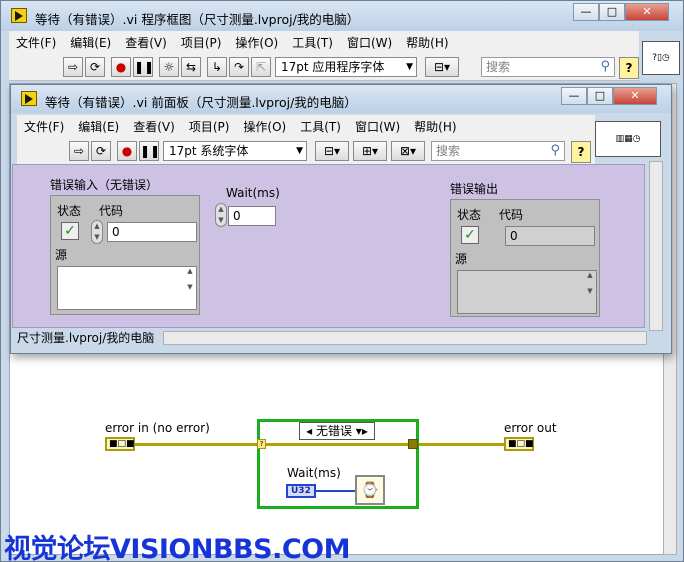  I want to click on step-out-icon: ⇱, so click(261, 67).